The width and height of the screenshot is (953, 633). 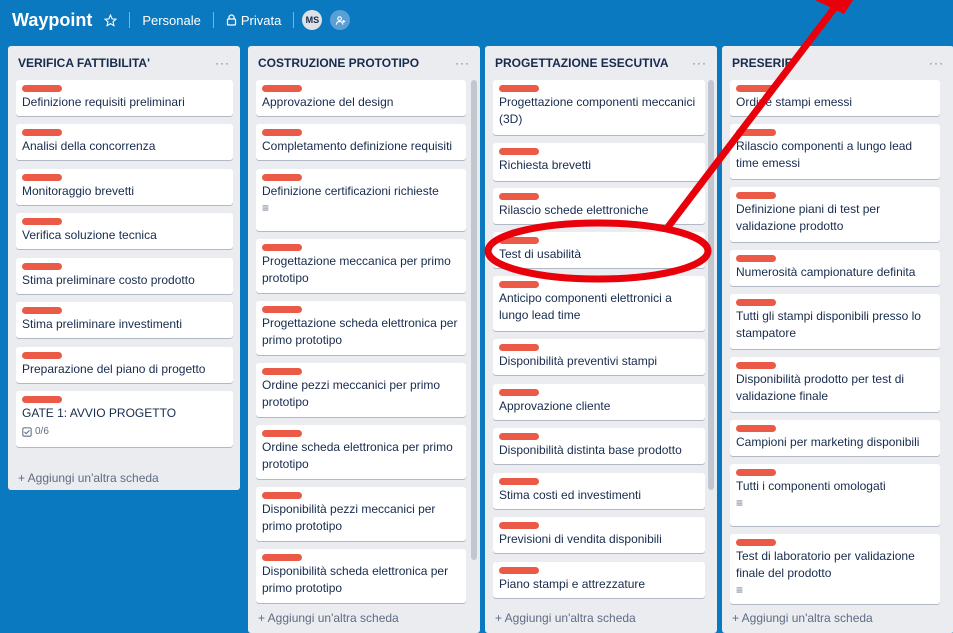 I want to click on card: Test di usabilità, so click(x=599, y=250).